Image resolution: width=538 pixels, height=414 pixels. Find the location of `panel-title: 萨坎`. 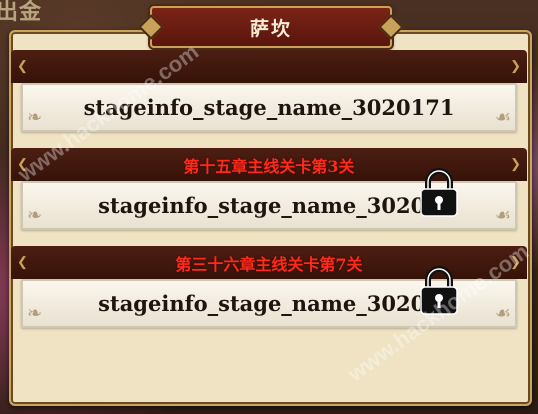

panel-title: 萨坎 is located at coordinates (270, 28).